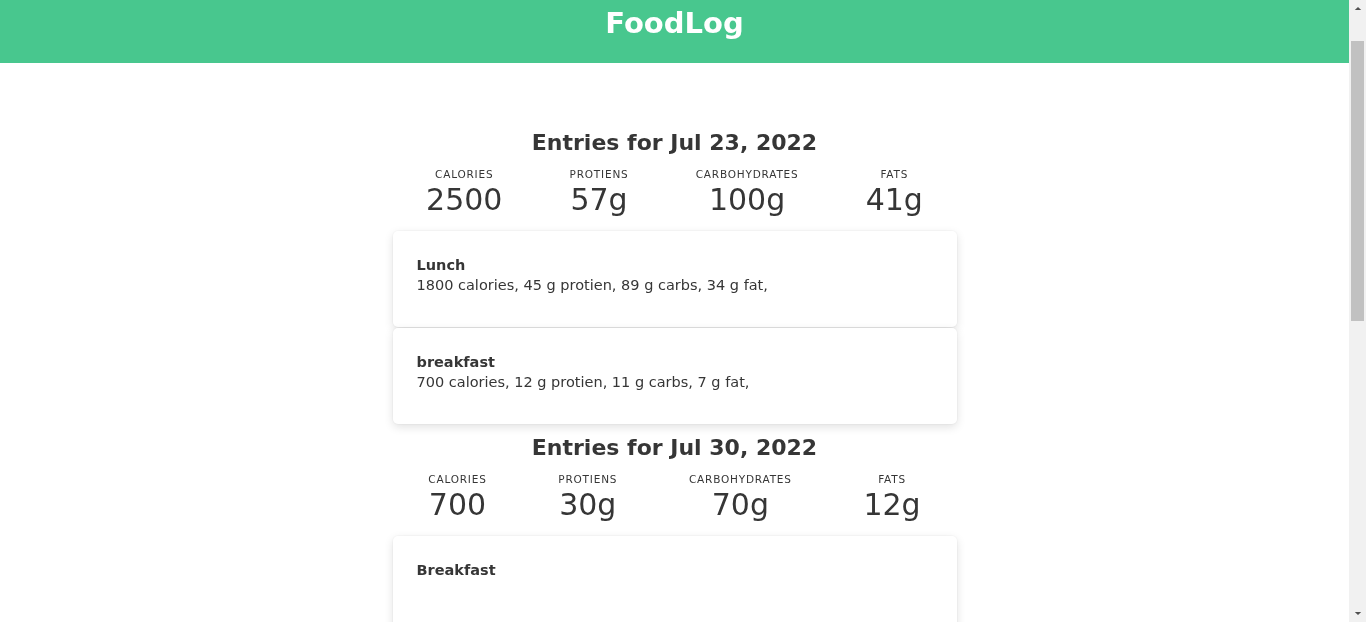 The image size is (1366, 622). Describe the element at coordinates (457, 504) in the screenshot. I see `stat-value: 700` at that location.